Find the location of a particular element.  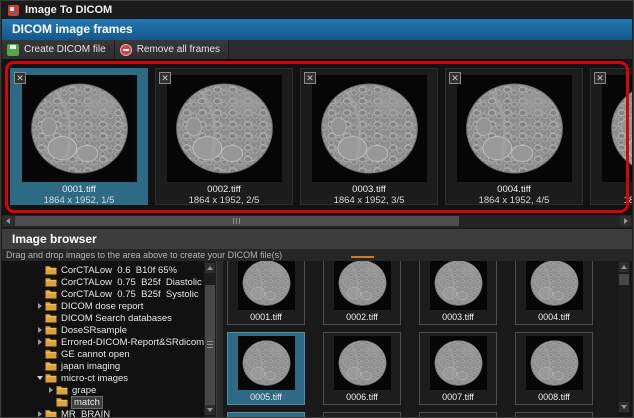

tree-item: CorCTALow 0.75 B25f Systolic is located at coordinates (103, 294).